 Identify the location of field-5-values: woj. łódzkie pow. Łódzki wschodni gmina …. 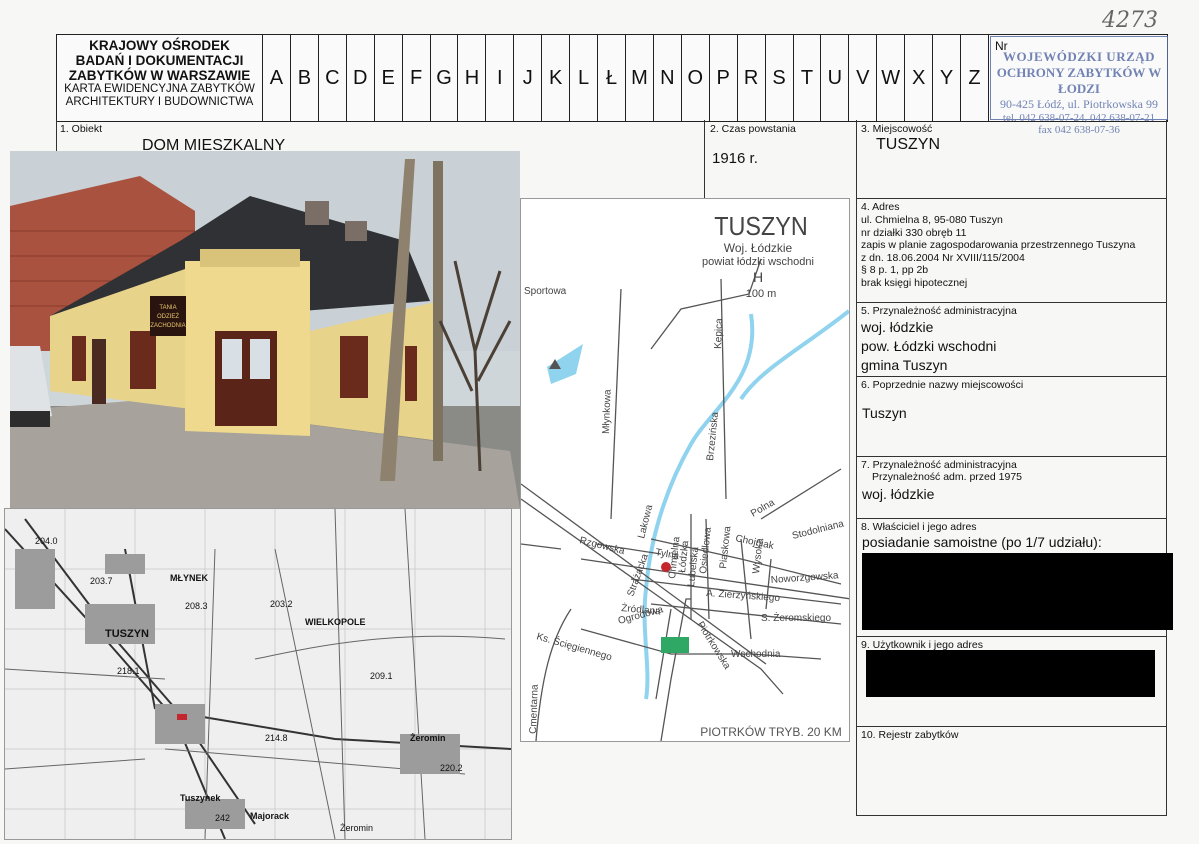
(928, 346).